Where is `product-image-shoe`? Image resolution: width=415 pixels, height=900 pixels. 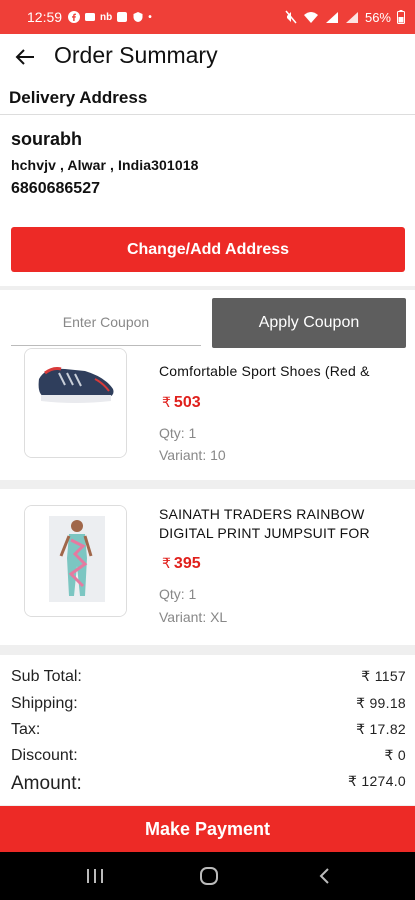
product-image-shoe is located at coordinates (75, 403).